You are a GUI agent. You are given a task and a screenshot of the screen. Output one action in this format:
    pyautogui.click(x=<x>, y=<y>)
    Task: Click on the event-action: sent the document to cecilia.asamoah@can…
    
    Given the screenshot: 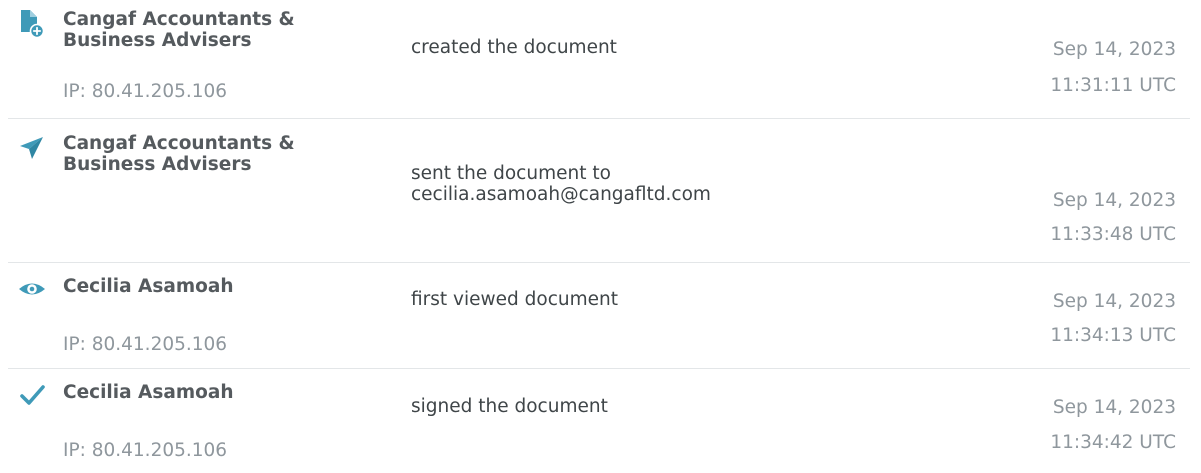 What is the action you would take?
    pyautogui.click(x=561, y=184)
    